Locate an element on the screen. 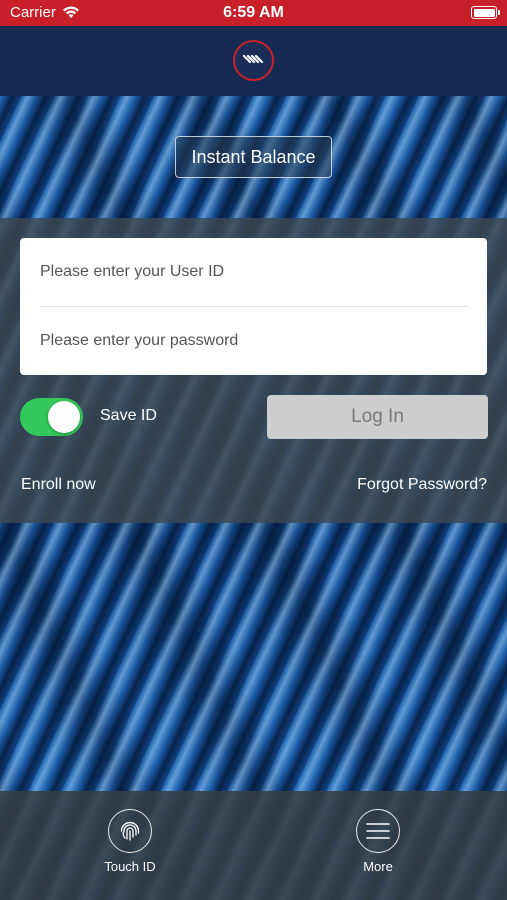 Image resolution: width=507 pixels, height=900 pixels. input-divider is located at coordinates (254, 306).